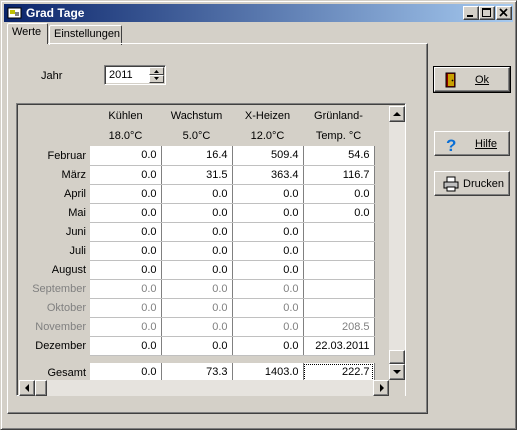  I want to click on table-row: Februar 0.0 16.4 509.4 54.6, so click(197, 156).